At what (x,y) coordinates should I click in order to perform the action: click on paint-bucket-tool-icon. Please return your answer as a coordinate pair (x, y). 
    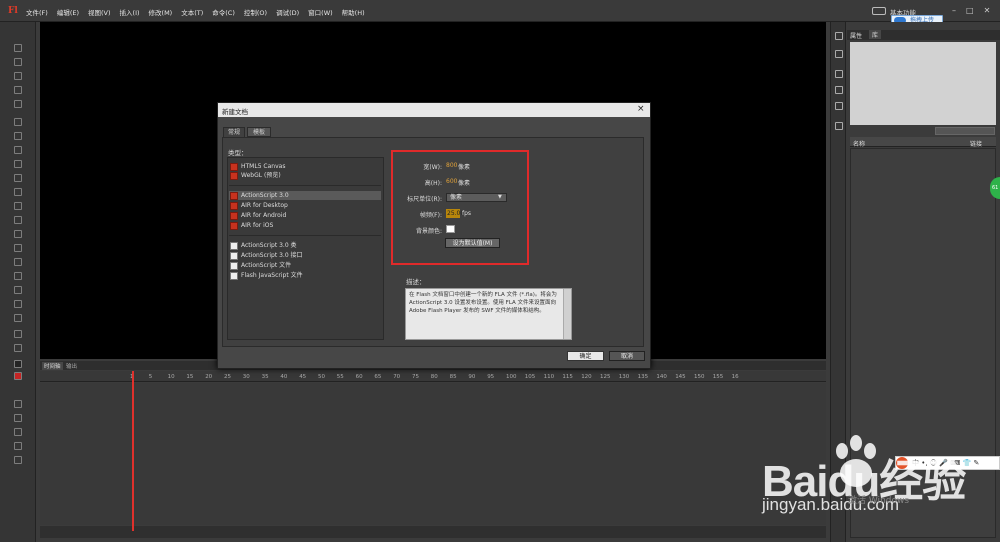
    Looking at the image, I should click on (18, 262).